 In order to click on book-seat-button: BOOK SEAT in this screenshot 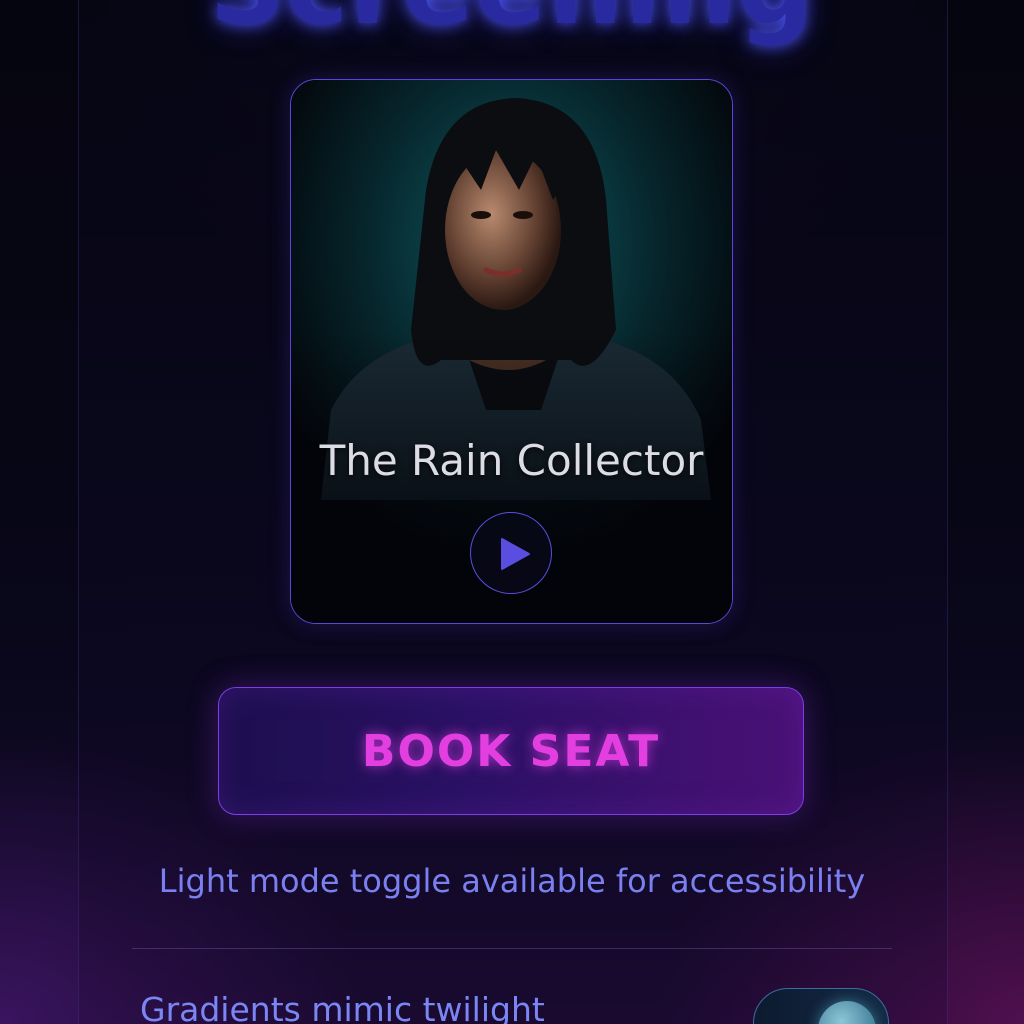, I will do `click(511, 751)`.